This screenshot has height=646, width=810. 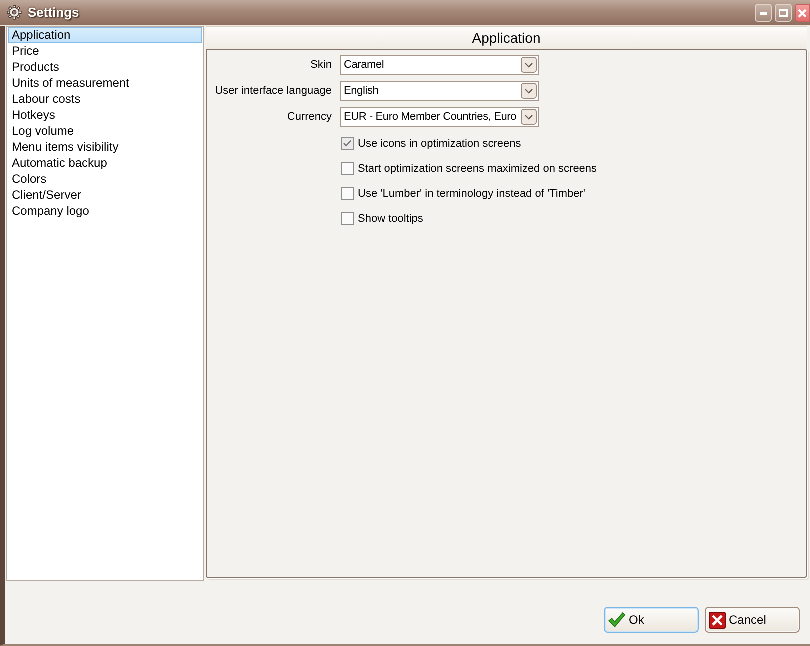 I want to click on minimize-icon, so click(x=763, y=13).